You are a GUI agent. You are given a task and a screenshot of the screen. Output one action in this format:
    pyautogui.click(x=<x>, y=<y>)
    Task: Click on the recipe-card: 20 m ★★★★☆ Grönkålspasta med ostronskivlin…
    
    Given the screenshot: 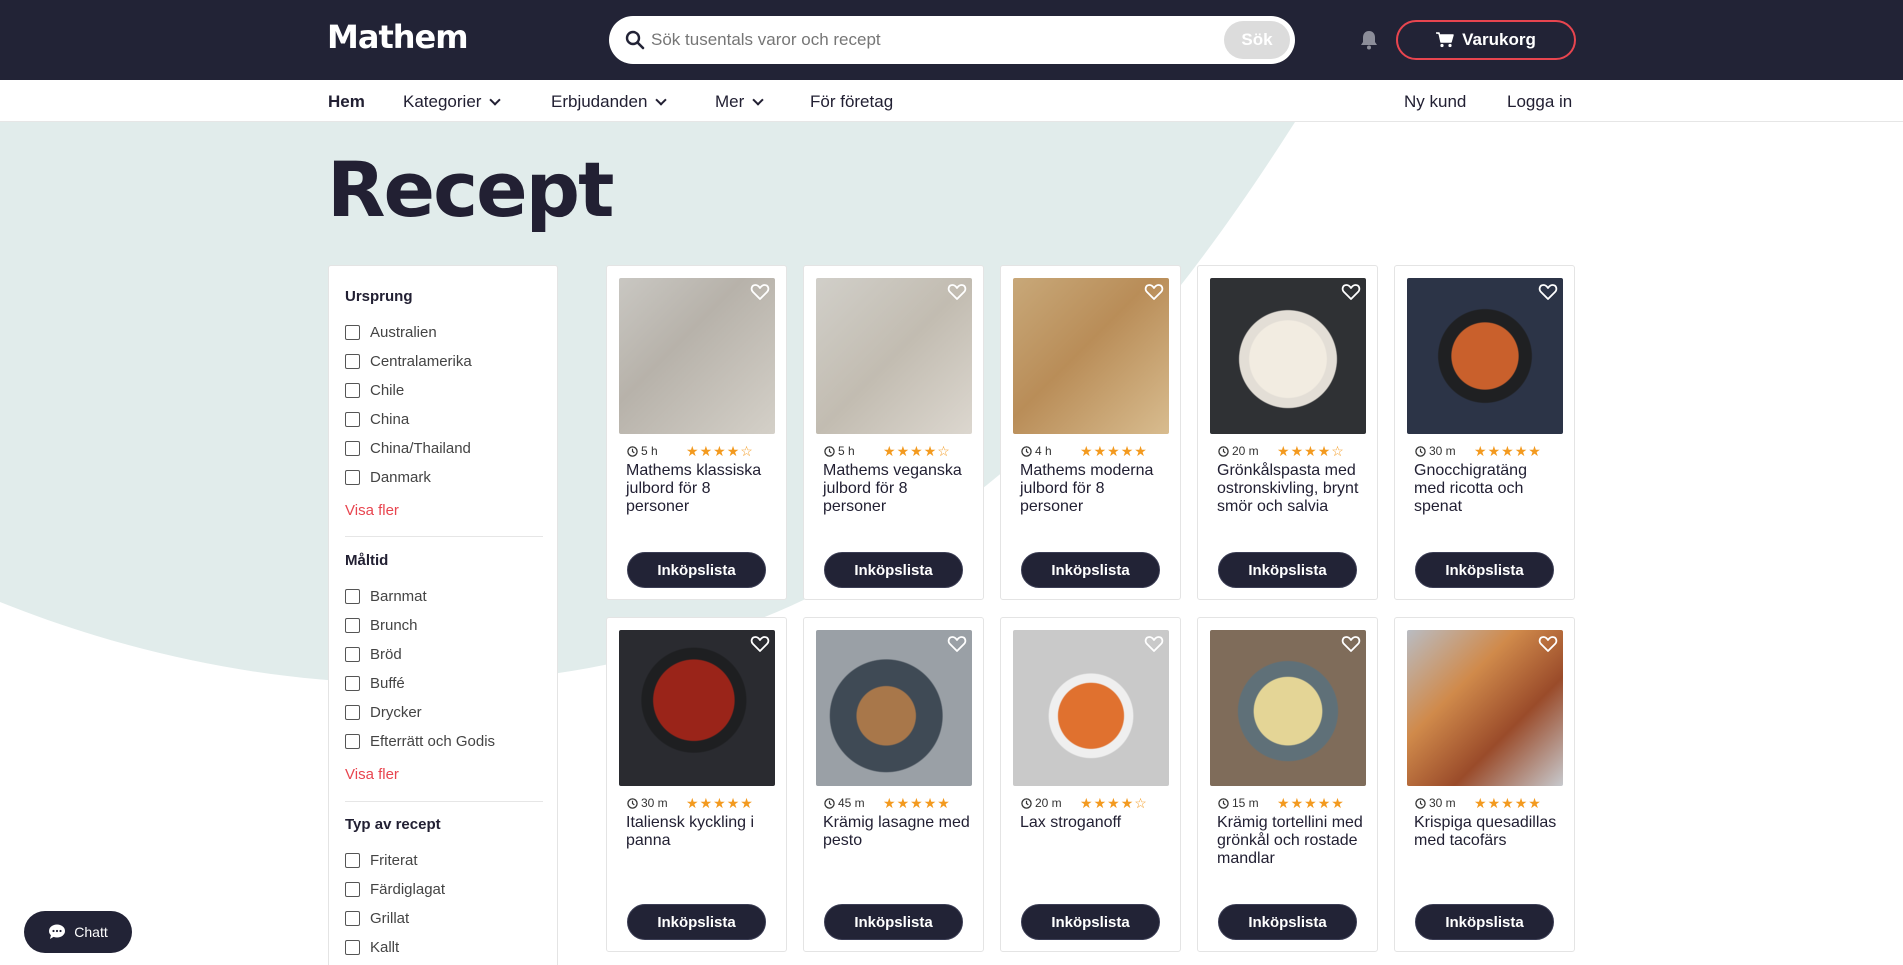 What is the action you would take?
    pyautogui.click(x=1287, y=432)
    